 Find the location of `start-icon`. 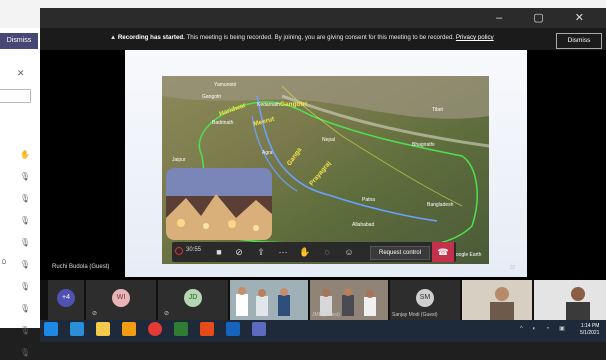

start-icon is located at coordinates (51, 329).